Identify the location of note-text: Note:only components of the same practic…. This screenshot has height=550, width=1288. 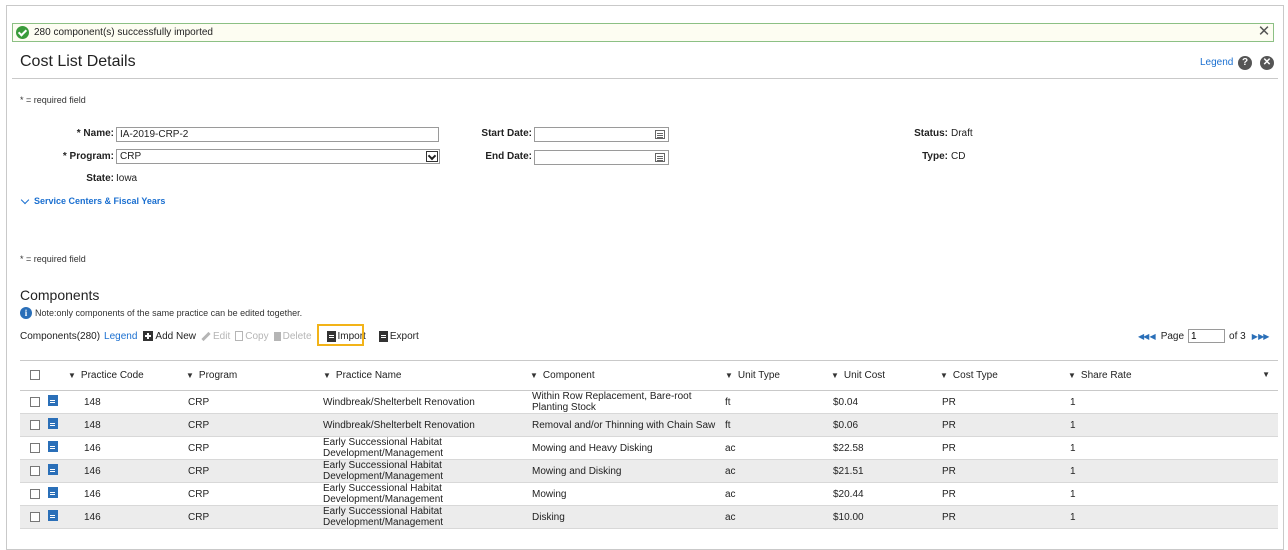
(169, 313).